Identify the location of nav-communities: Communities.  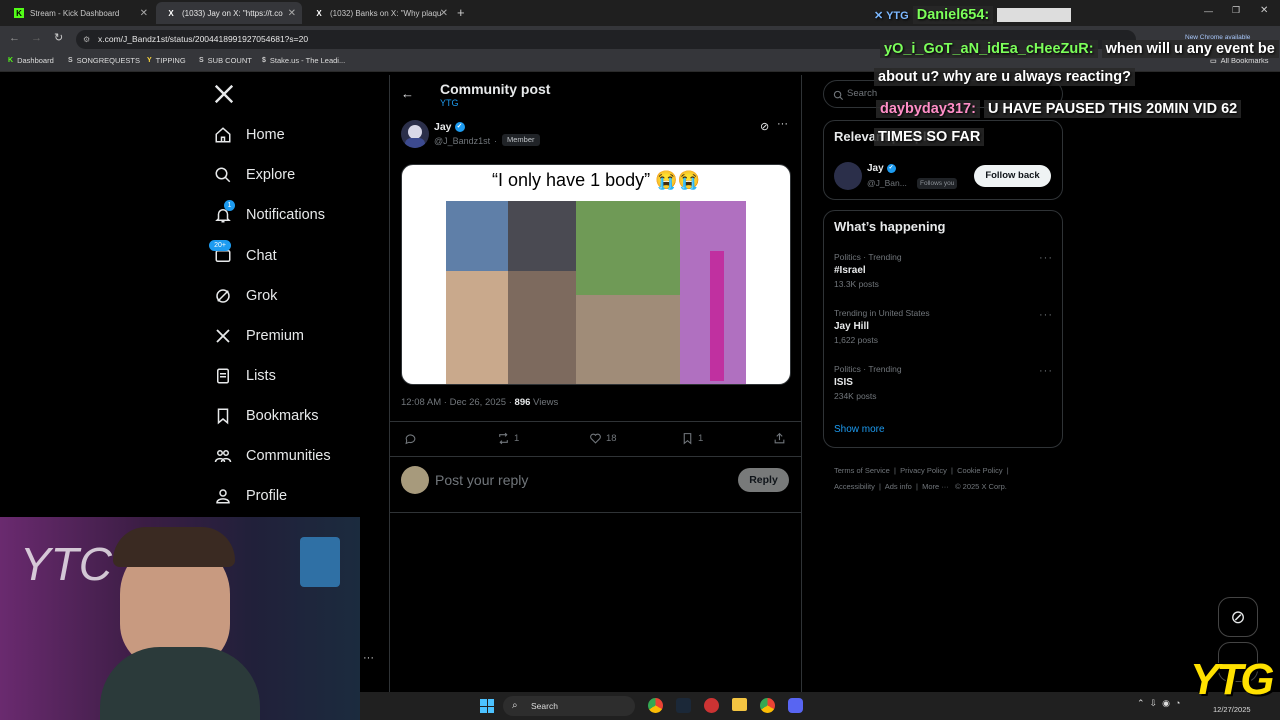
(272, 456).